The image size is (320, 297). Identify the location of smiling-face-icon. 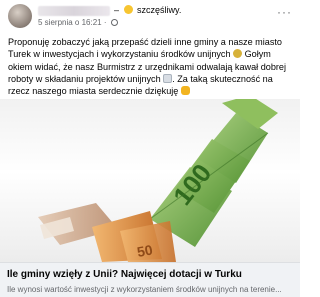
(238, 54).